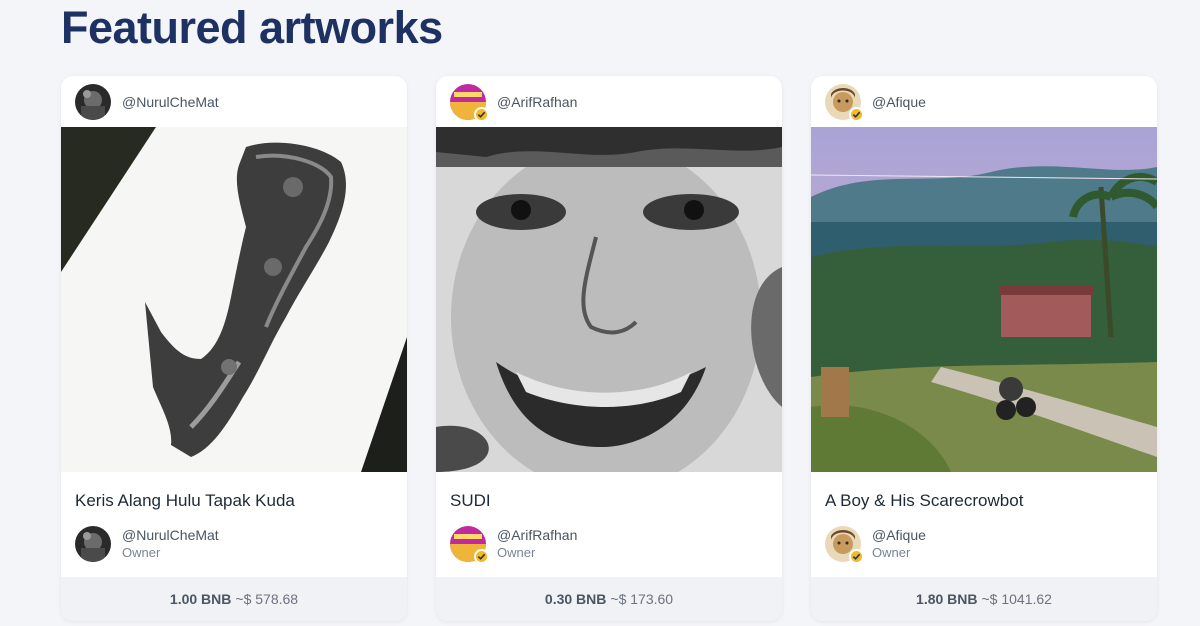 The width and height of the screenshot is (1200, 626). What do you see at coordinates (200, 599) in the screenshot?
I see `price-bnb: 1.00 BNB` at bounding box center [200, 599].